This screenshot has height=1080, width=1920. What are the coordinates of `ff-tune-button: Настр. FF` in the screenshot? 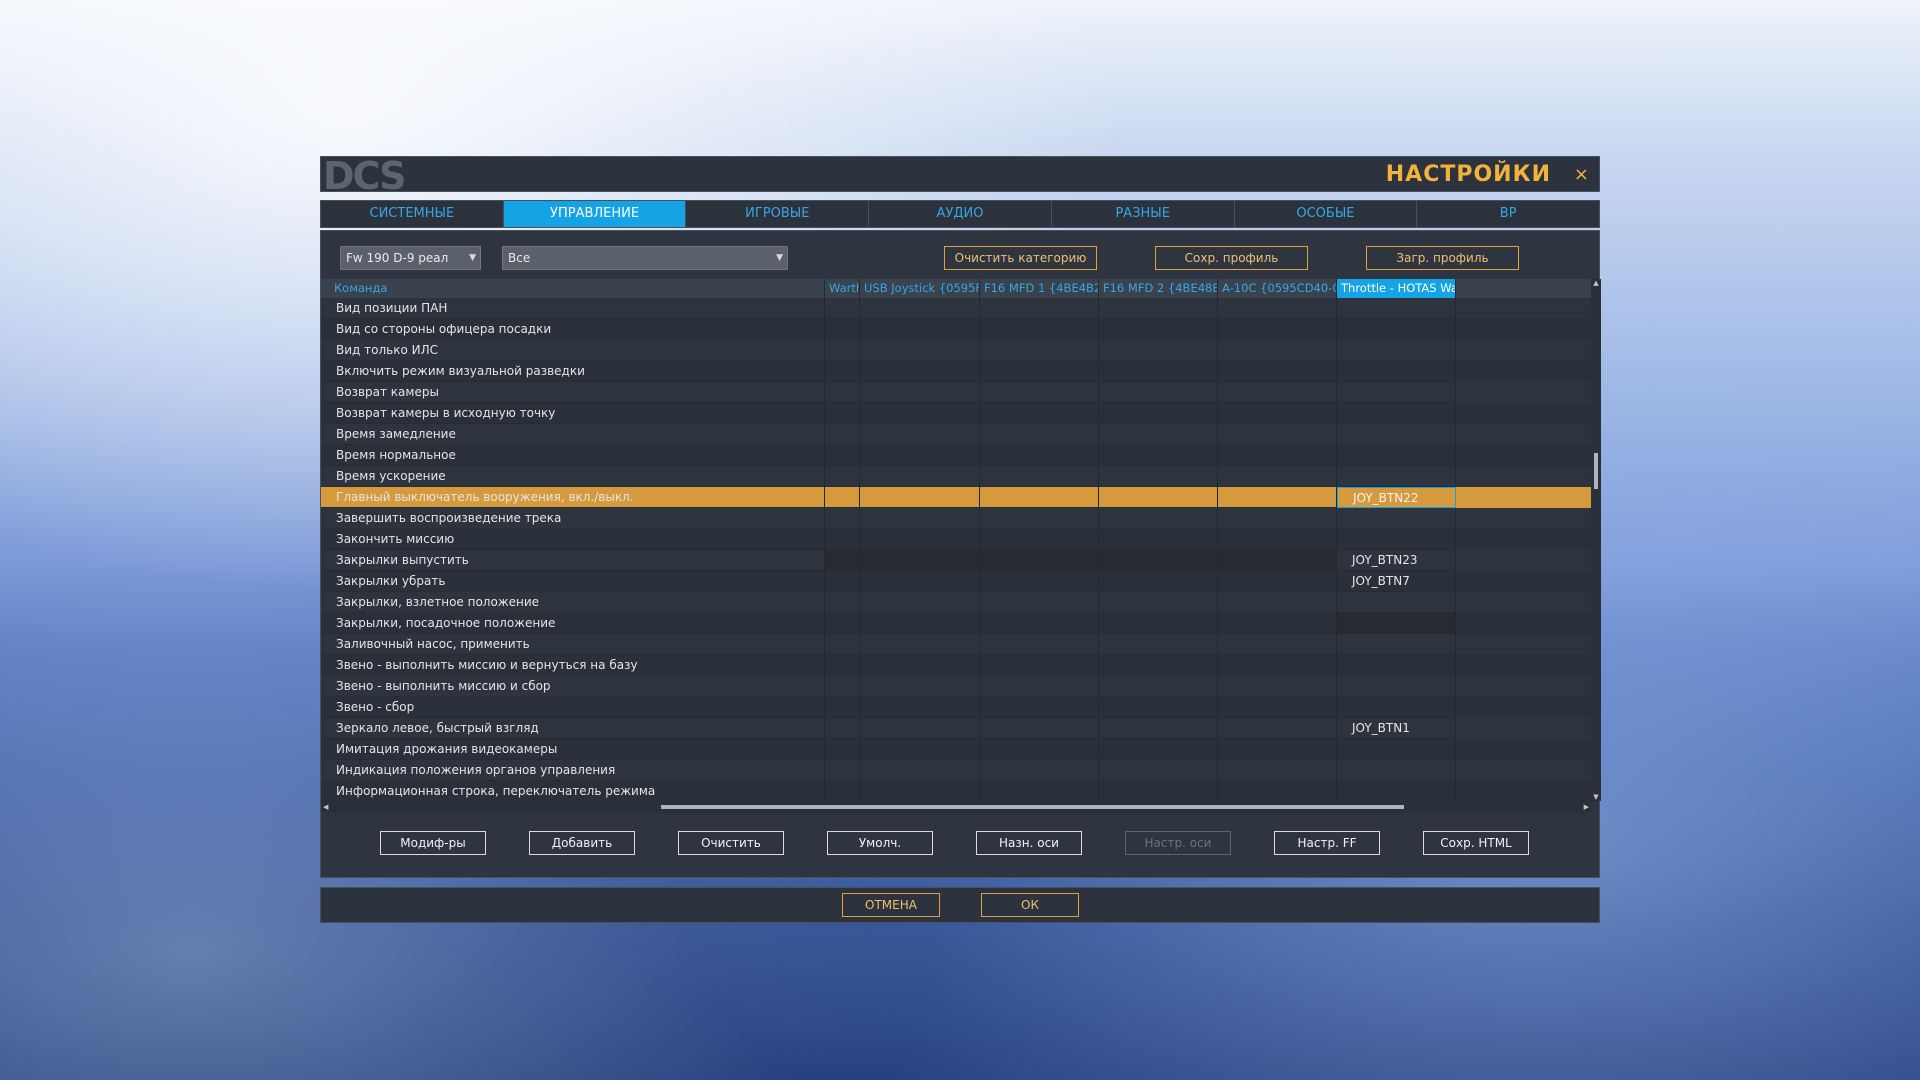 It's located at (1327, 843).